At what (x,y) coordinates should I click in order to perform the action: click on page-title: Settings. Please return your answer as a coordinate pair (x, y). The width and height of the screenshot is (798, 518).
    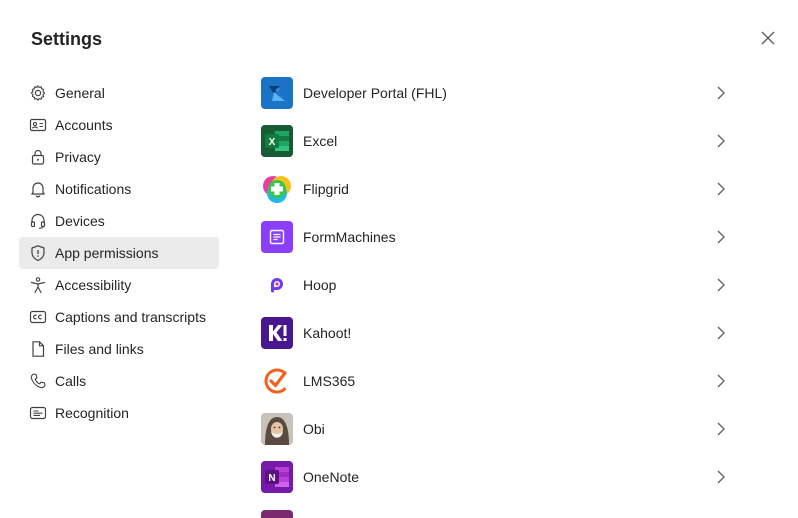
    Looking at the image, I should click on (67, 39).